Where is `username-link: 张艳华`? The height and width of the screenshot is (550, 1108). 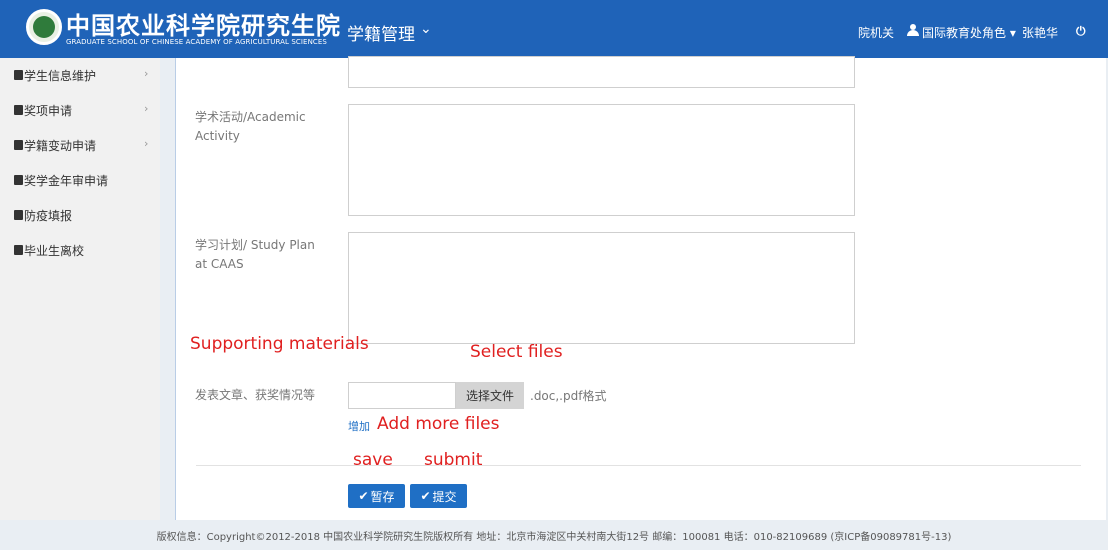
username-link: 张艳华 is located at coordinates (1040, 32).